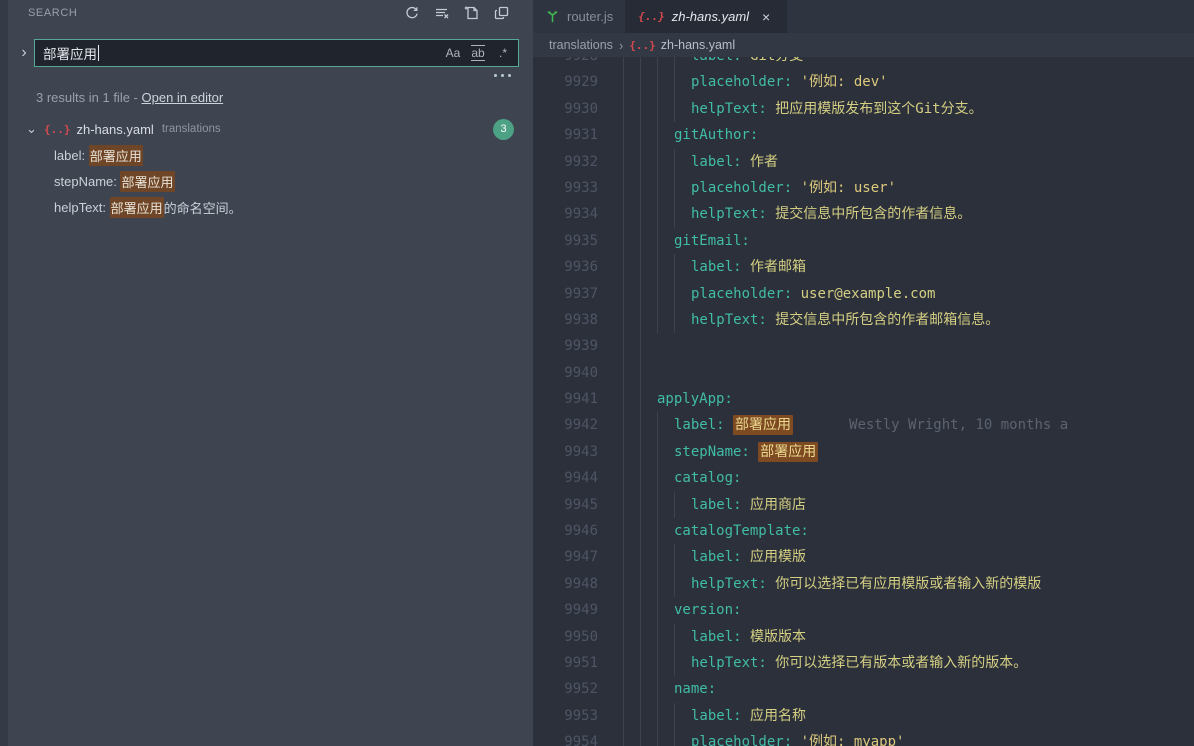  I want to click on line-number: 9951, so click(573, 663).